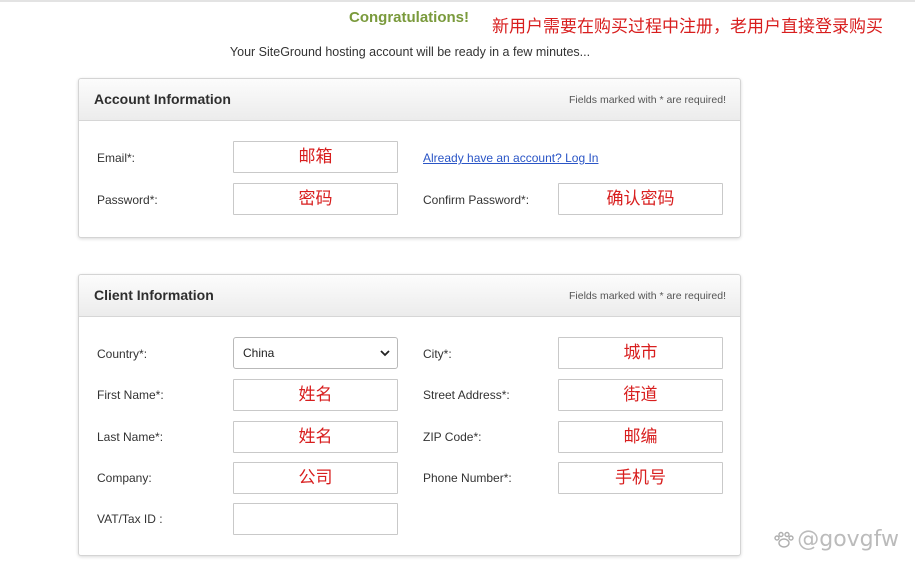 The height and width of the screenshot is (570, 915). Describe the element at coordinates (127, 200) in the screenshot. I see `password-label: Password*:` at that location.